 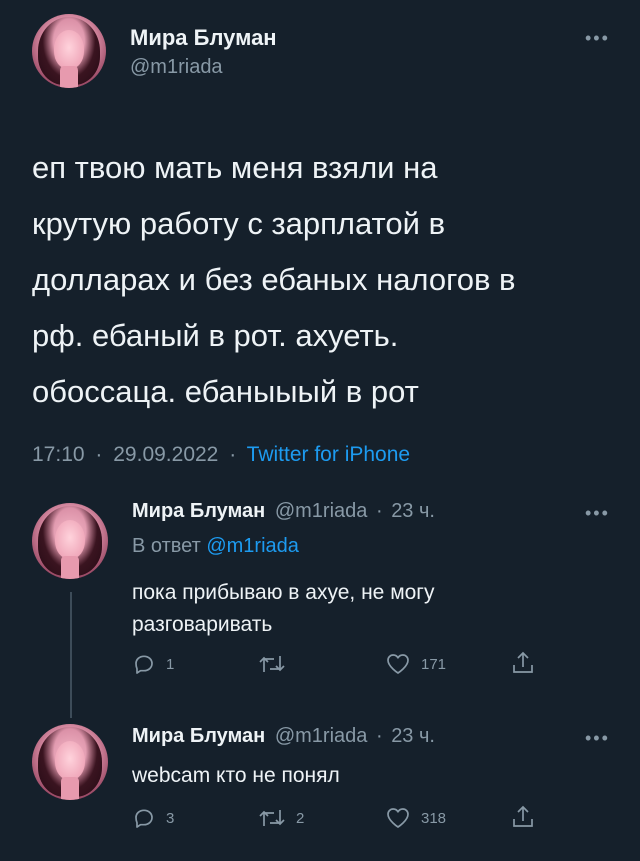 What do you see at coordinates (58, 454) in the screenshot?
I see `tweet-time: 17:10` at bounding box center [58, 454].